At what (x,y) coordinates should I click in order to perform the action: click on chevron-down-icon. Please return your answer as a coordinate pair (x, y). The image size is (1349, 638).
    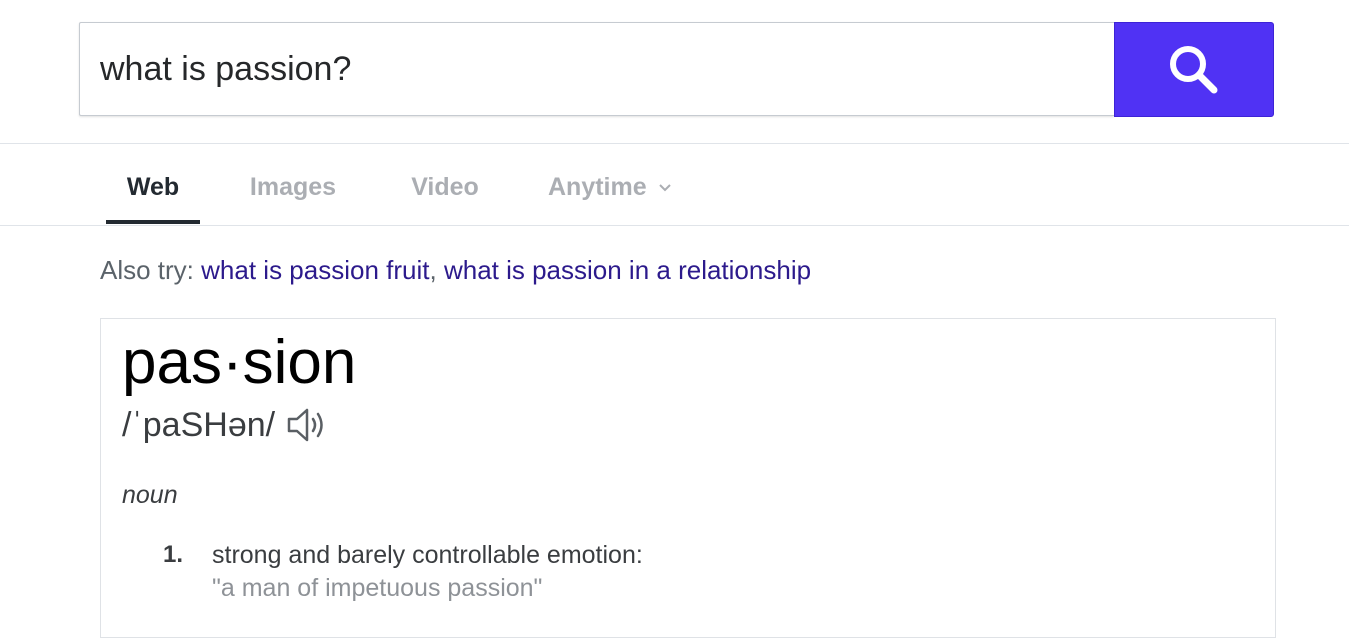
    Looking at the image, I should click on (664, 188).